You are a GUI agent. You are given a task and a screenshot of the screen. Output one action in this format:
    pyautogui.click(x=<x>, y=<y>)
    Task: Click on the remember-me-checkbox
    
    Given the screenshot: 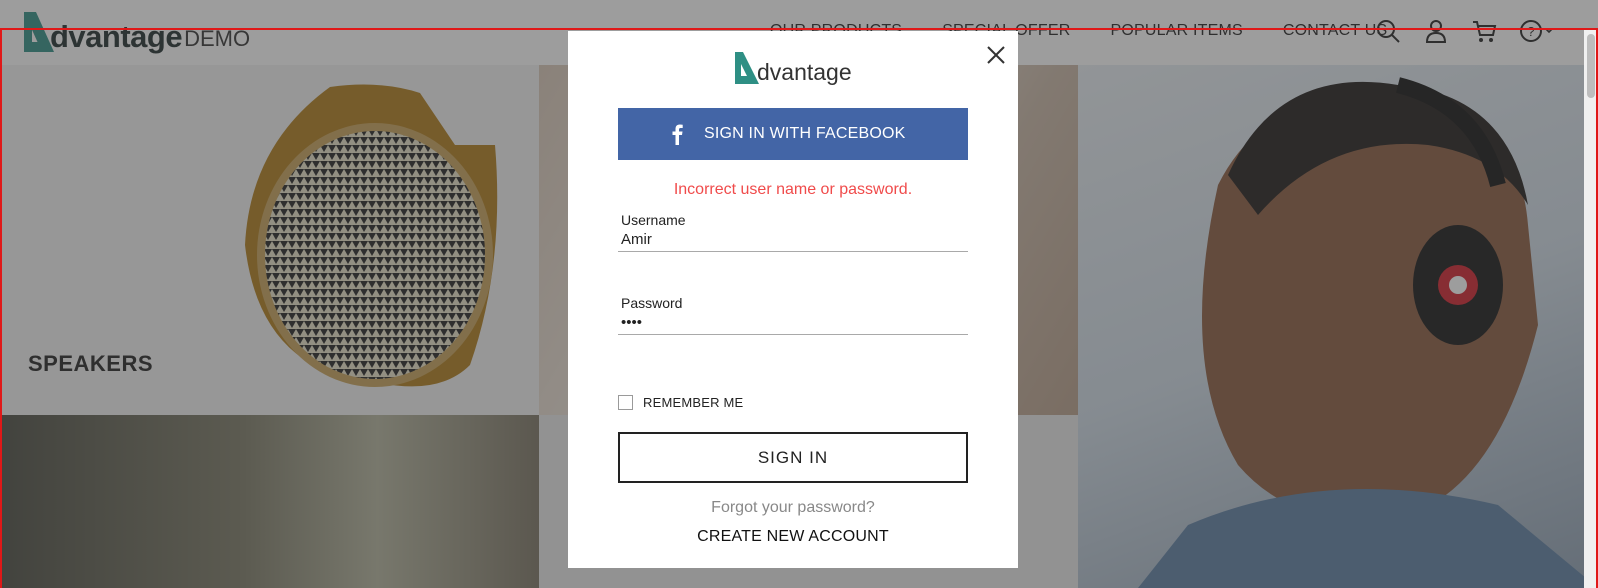 What is the action you would take?
    pyautogui.click(x=625, y=402)
    